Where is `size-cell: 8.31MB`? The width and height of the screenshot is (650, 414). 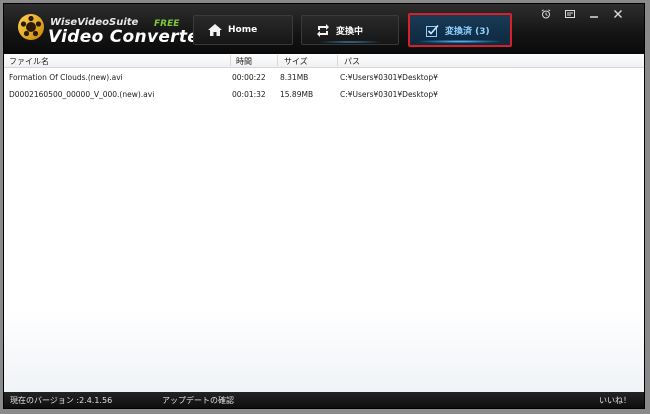
size-cell: 8.31MB is located at coordinates (294, 77).